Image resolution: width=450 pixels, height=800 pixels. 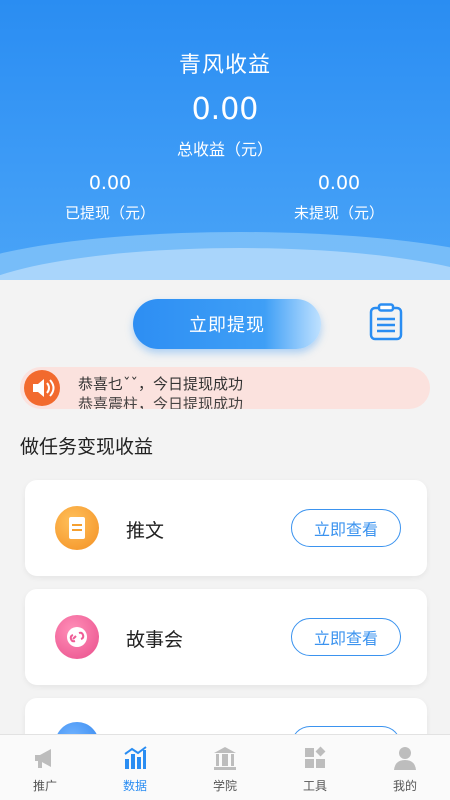 I want to click on nav-item-data: 数据, so click(x=135, y=767).